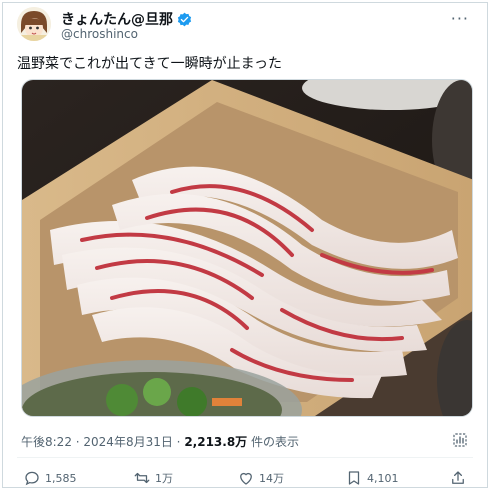  I want to click on action-bar: 1,585 1万 14万 4,101, so click(245, 480).